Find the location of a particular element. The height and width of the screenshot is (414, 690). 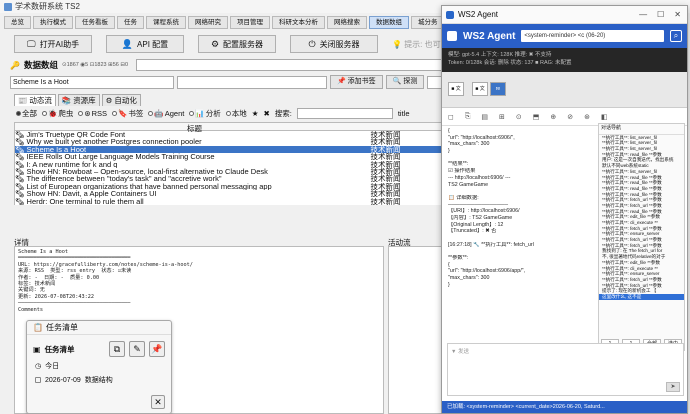

filter-bookmark: 🔖 书签 is located at coordinates (127, 113).